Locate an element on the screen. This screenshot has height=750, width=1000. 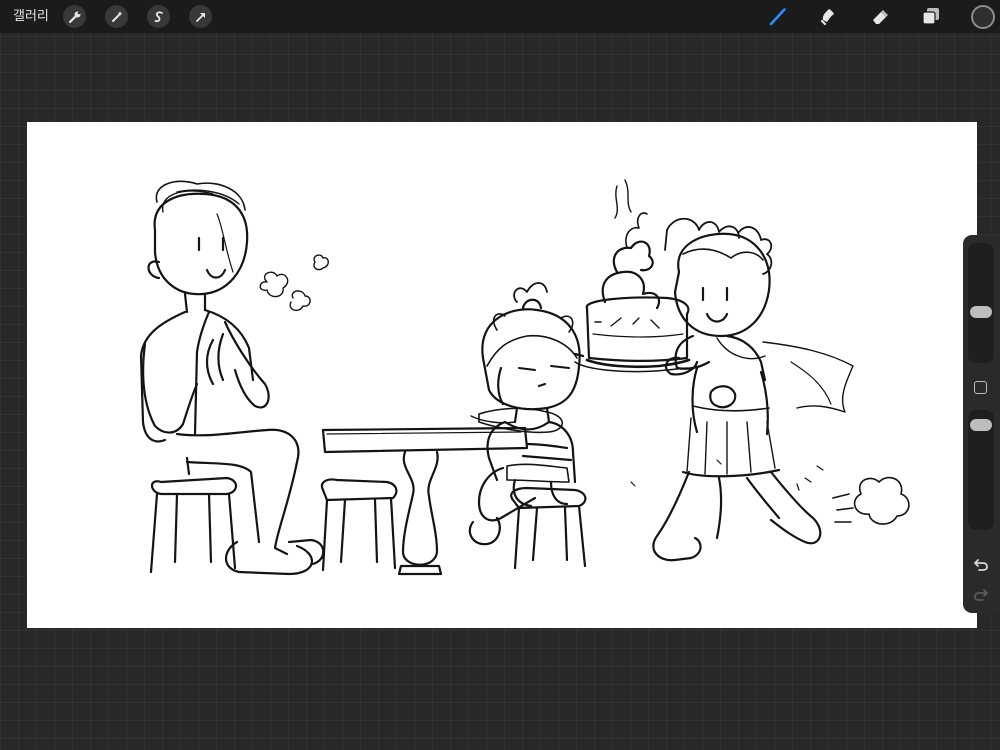
magic-wand-icon is located at coordinates (116, 16).